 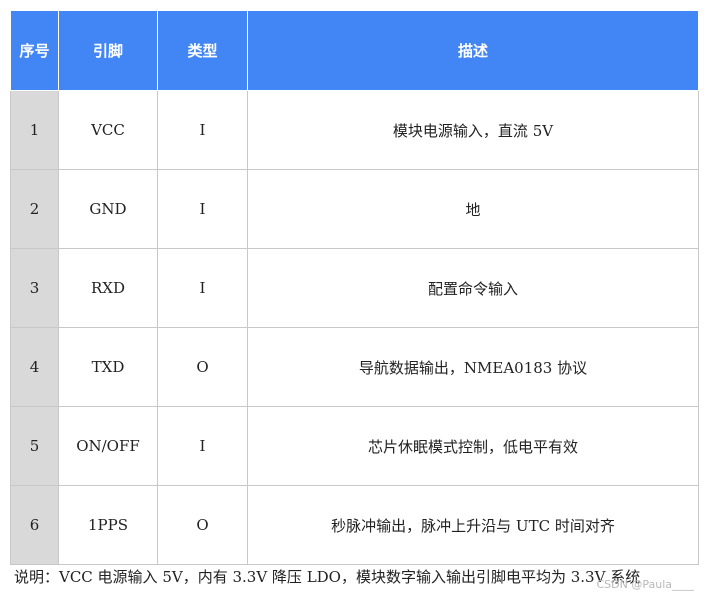 What do you see at coordinates (108, 130) in the screenshot?
I see `cell-pin: VCC` at bounding box center [108, 130].